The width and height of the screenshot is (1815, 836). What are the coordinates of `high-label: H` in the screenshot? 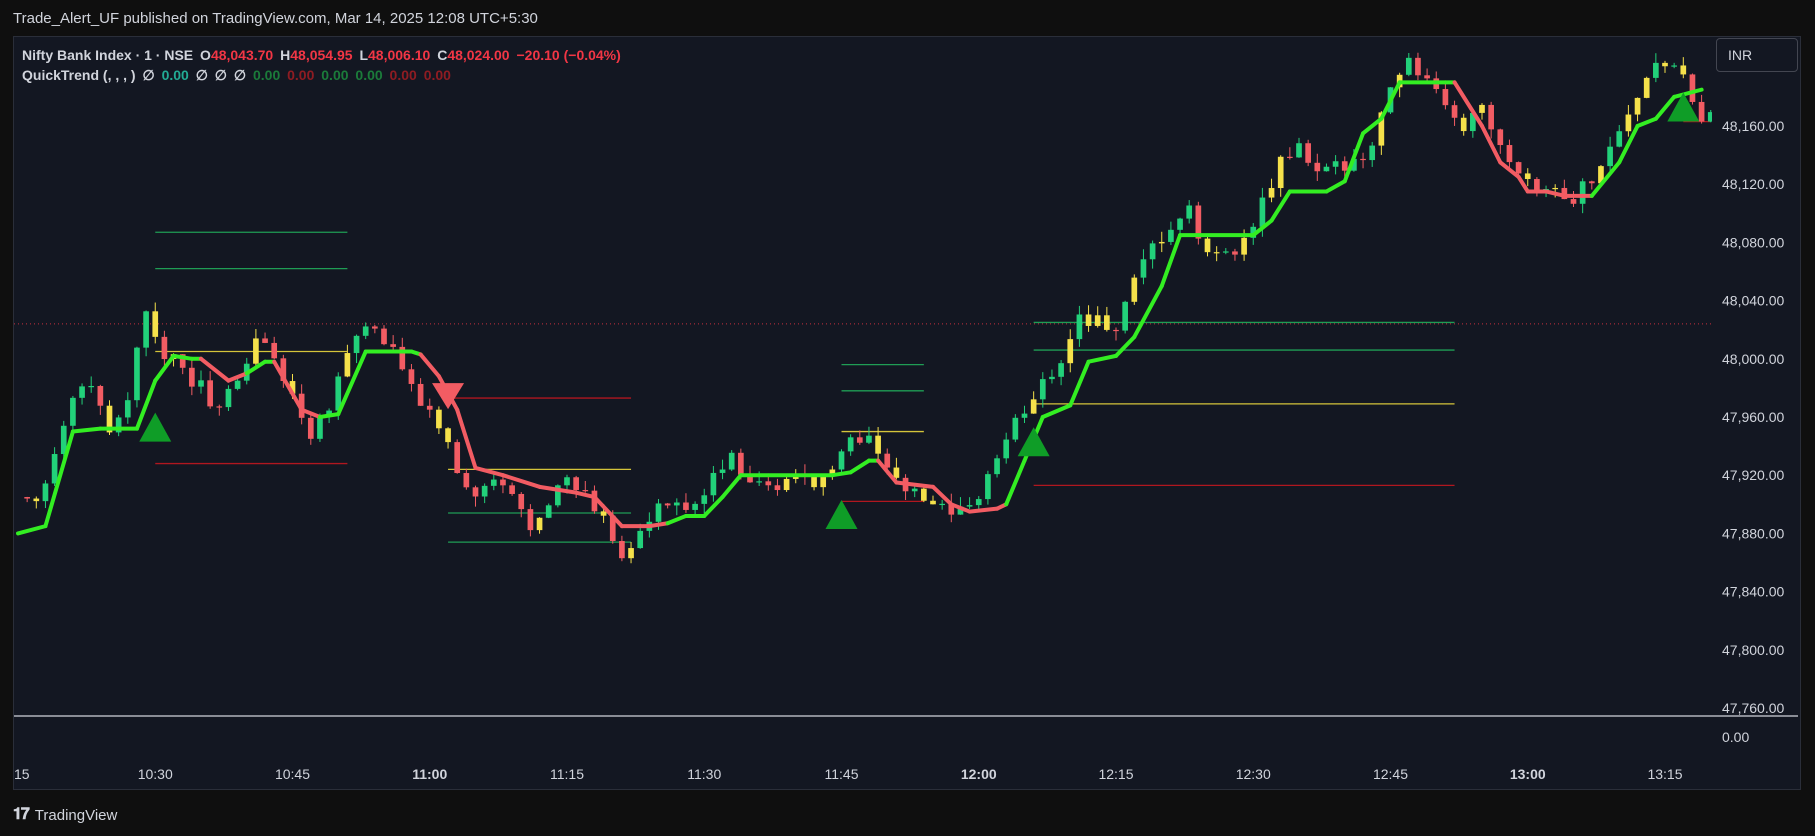 It's located at (285, 55).